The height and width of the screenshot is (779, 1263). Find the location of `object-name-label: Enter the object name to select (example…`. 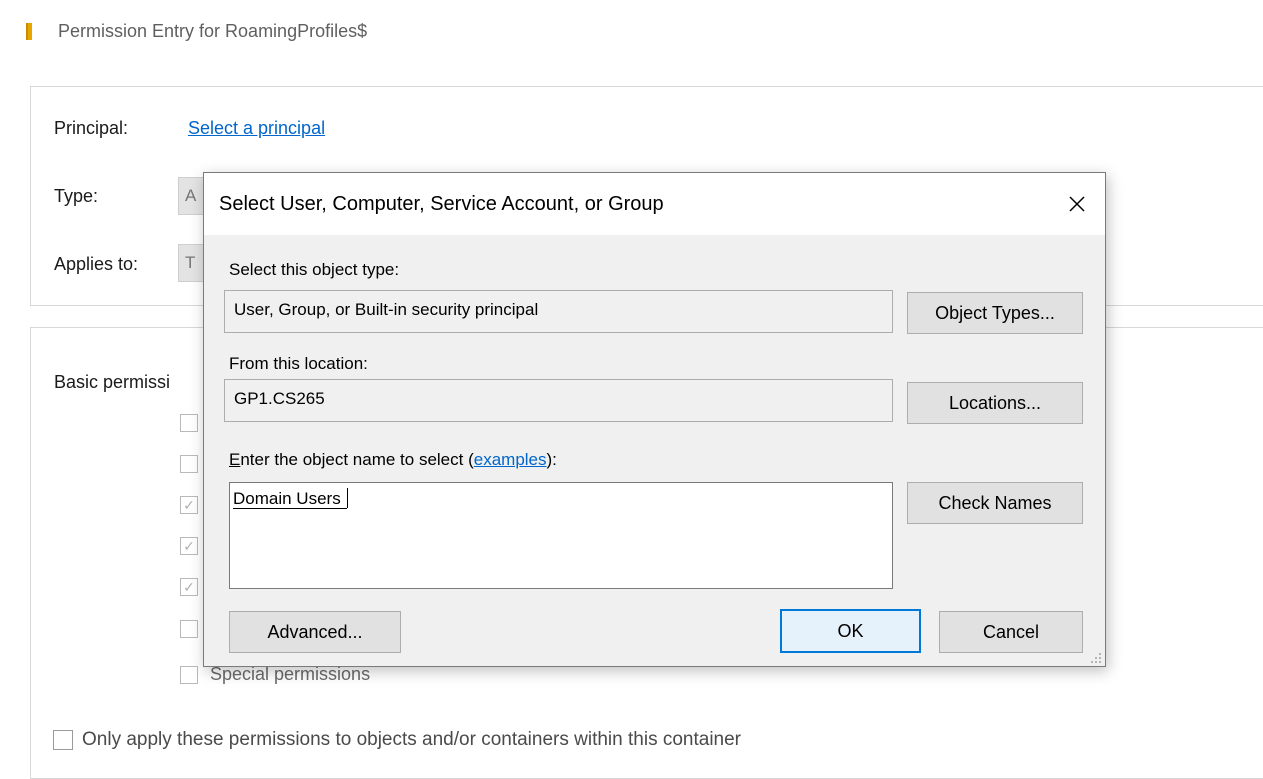

object-name-label: Enter the object name to select (example… is located at coordinates (393, 460).